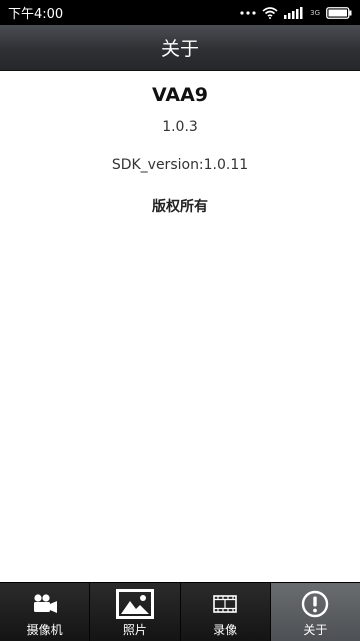 The width and height of the screenshot is (360, 641). I want to click on tab-recordings-label: 录像, so click(225, 630).